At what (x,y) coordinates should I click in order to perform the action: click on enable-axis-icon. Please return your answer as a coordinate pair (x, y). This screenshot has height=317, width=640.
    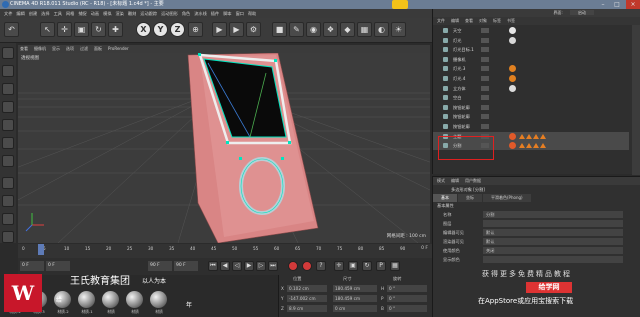
    Looking at the image, I should click on (8, 183).